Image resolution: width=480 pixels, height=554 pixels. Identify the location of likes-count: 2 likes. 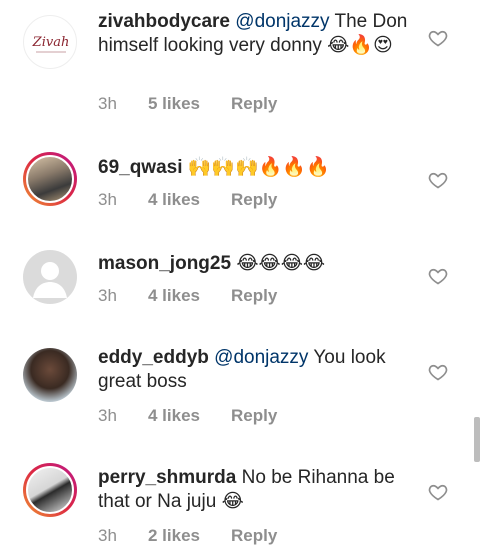
(189, 536).